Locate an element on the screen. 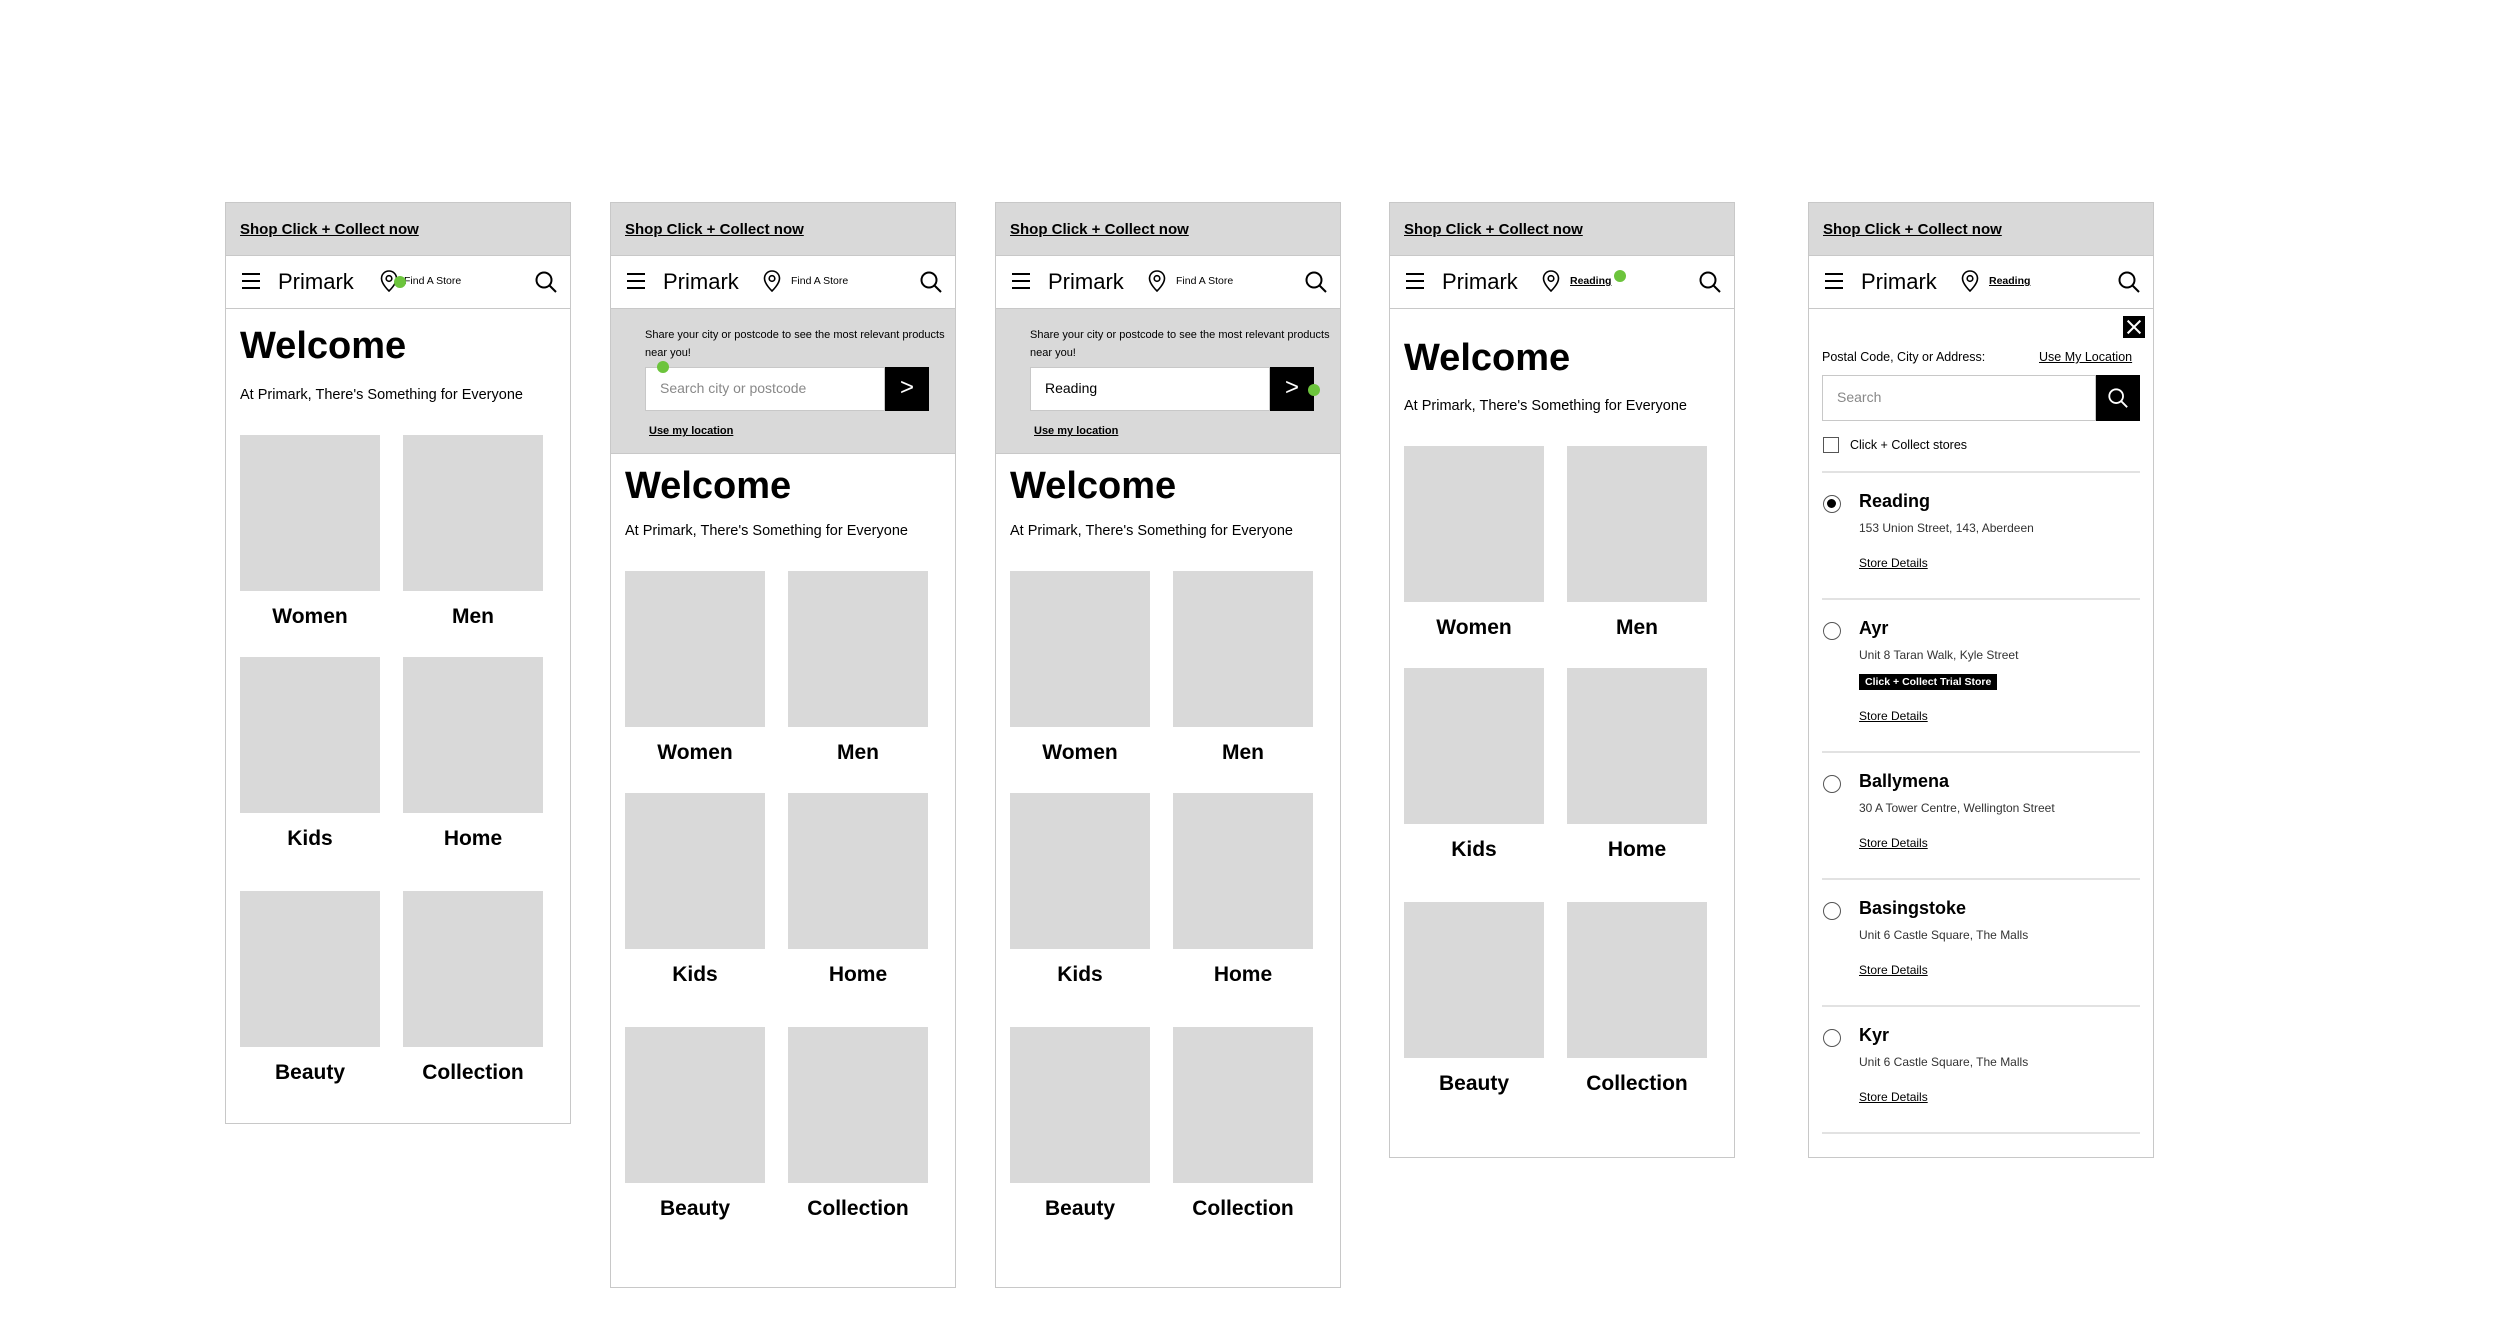  store-radio-ayr is located at coordinates (1832, 631).